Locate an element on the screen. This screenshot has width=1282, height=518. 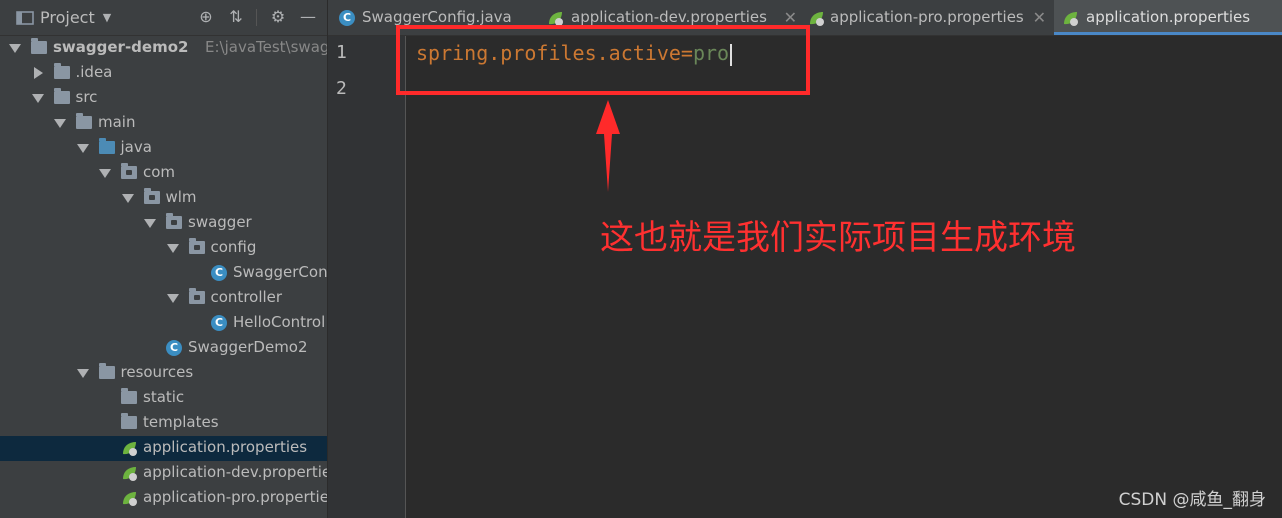
tree-item-label: static is located at coordinates (164, 397).